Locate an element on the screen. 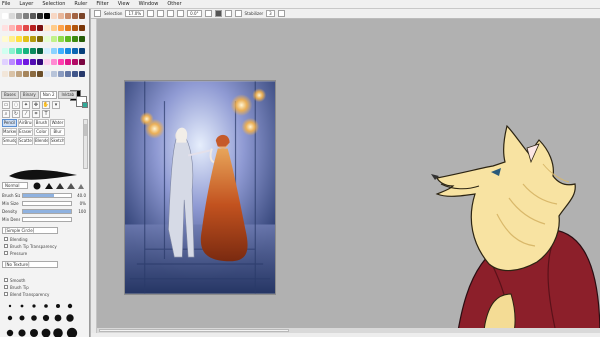  tool-smudge: Smudge is located at coordinates (9, 141).